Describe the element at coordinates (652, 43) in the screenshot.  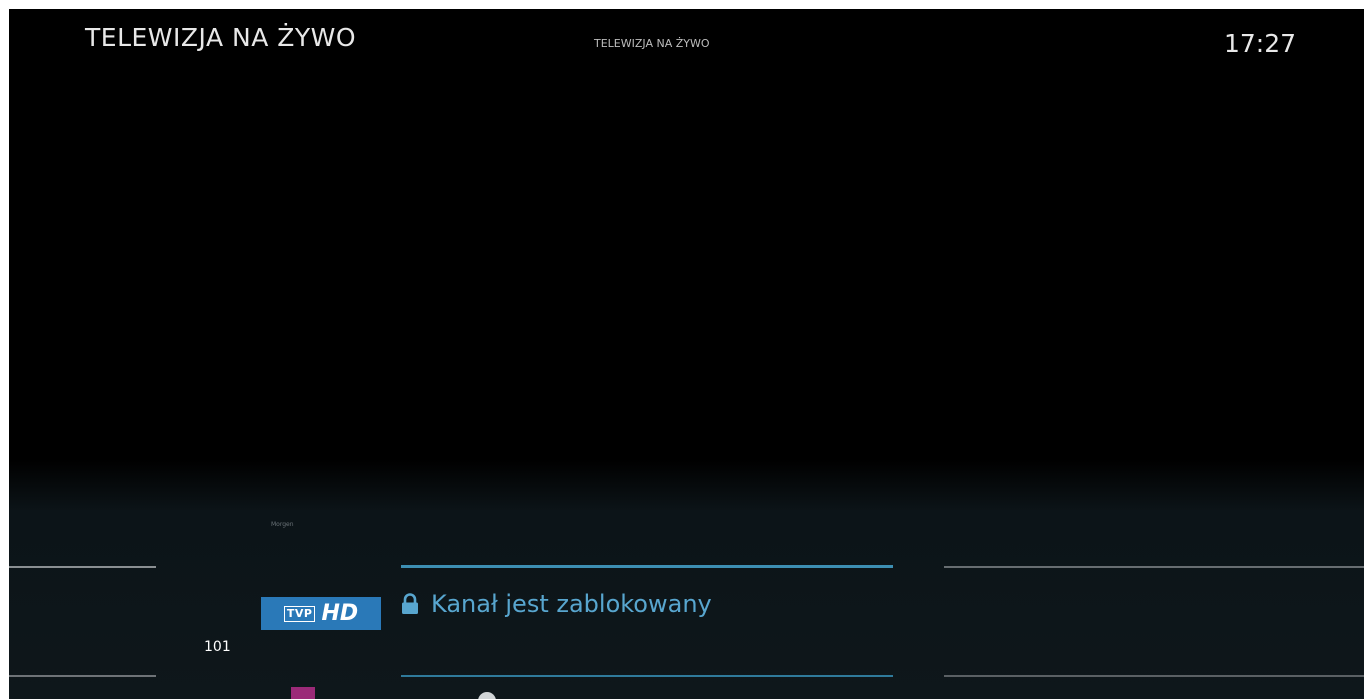
I see `page-subtitle: TELEWIZJA NA ŻYWO` at that location.